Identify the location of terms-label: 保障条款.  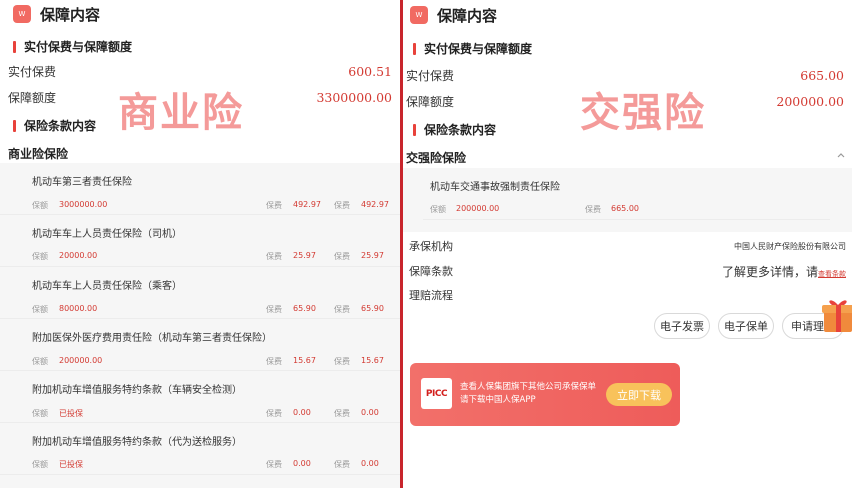
(431, 271).